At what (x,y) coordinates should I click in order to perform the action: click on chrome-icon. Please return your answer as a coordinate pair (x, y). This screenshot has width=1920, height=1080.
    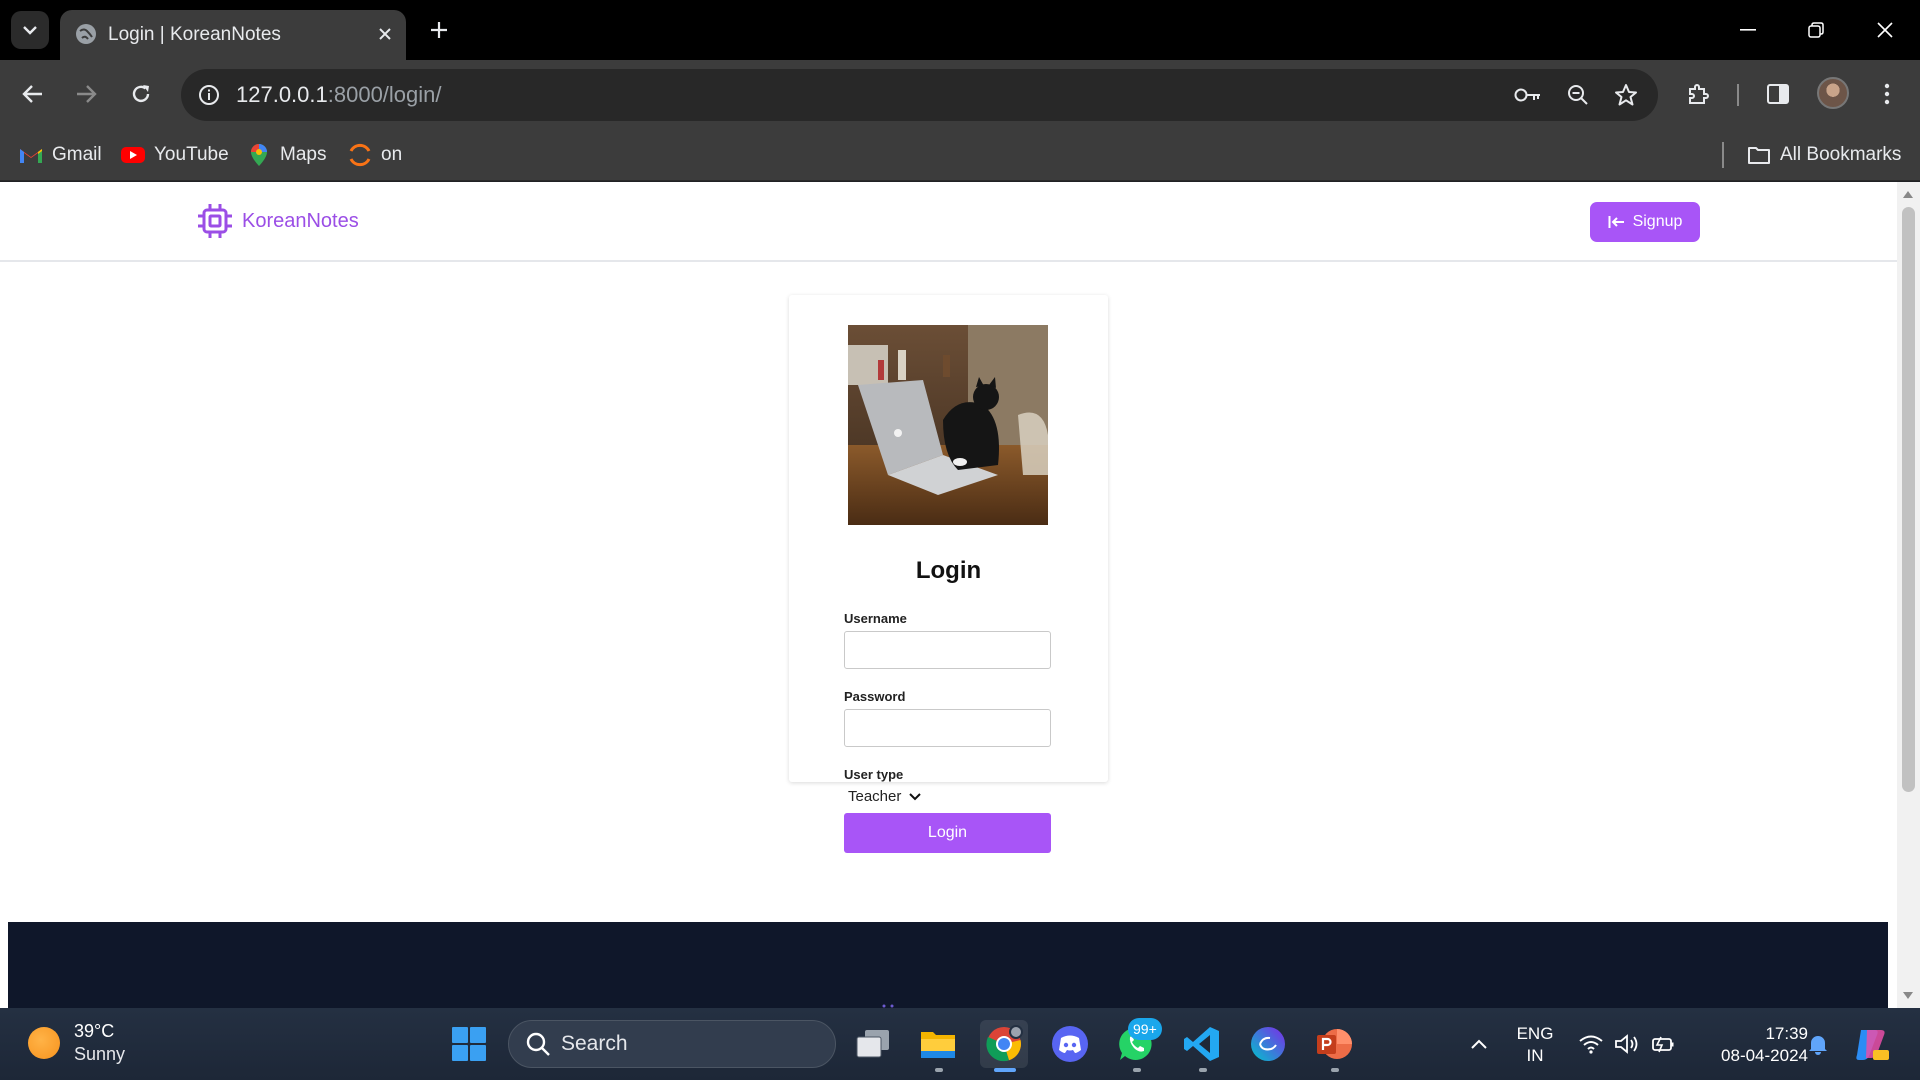
    Looking at the image, I should click on (1004, 1043).